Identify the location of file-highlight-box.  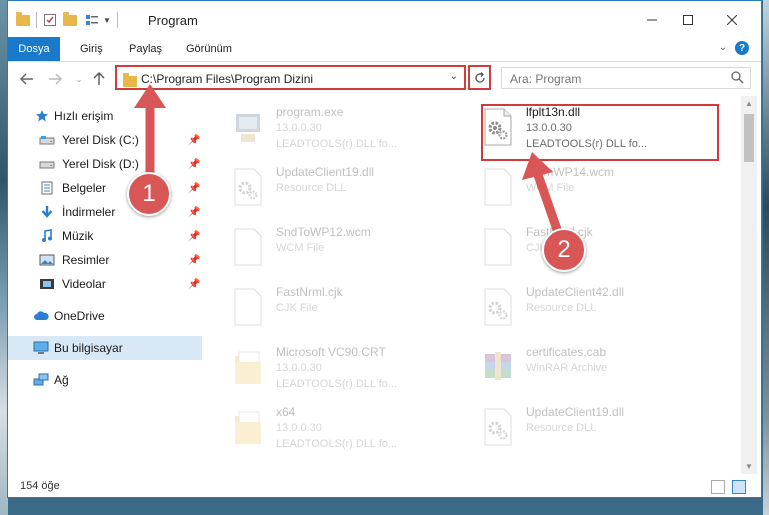
(600, 132).